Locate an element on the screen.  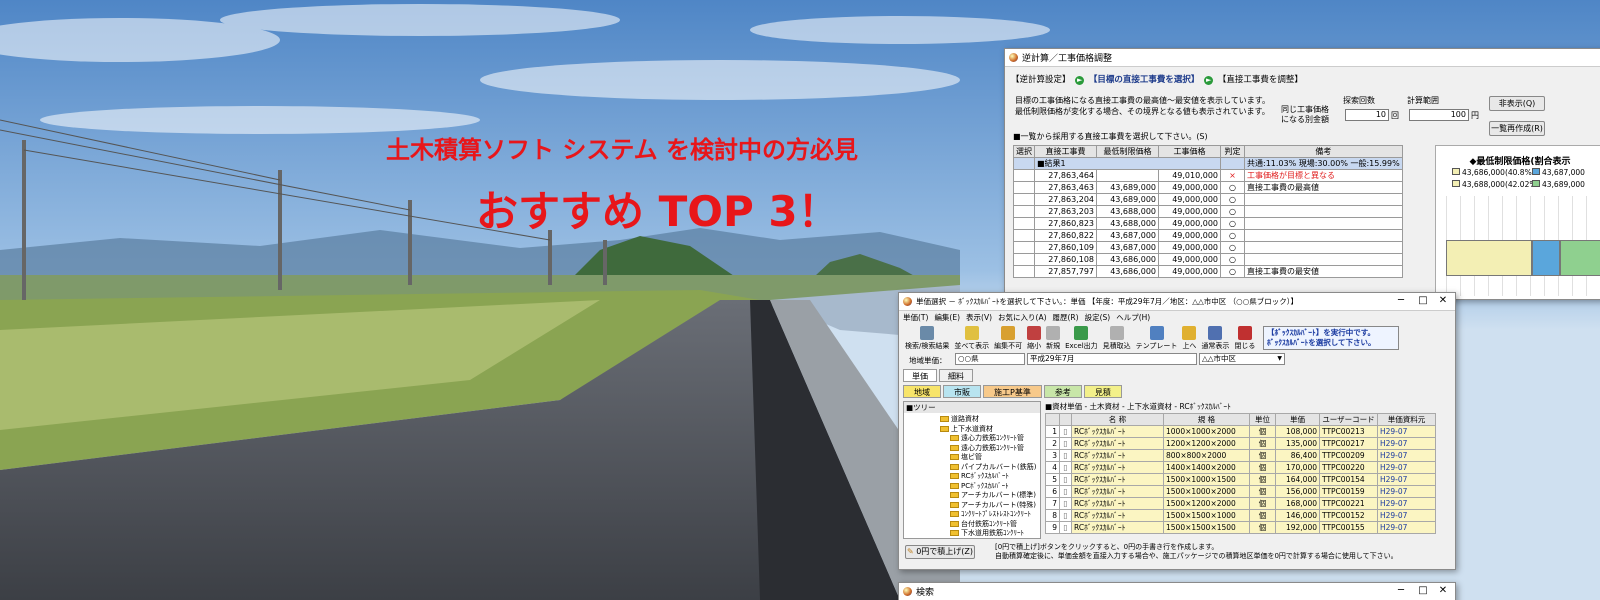
hide-button: 非表示(Q) is located at coordinates (1517, 103).